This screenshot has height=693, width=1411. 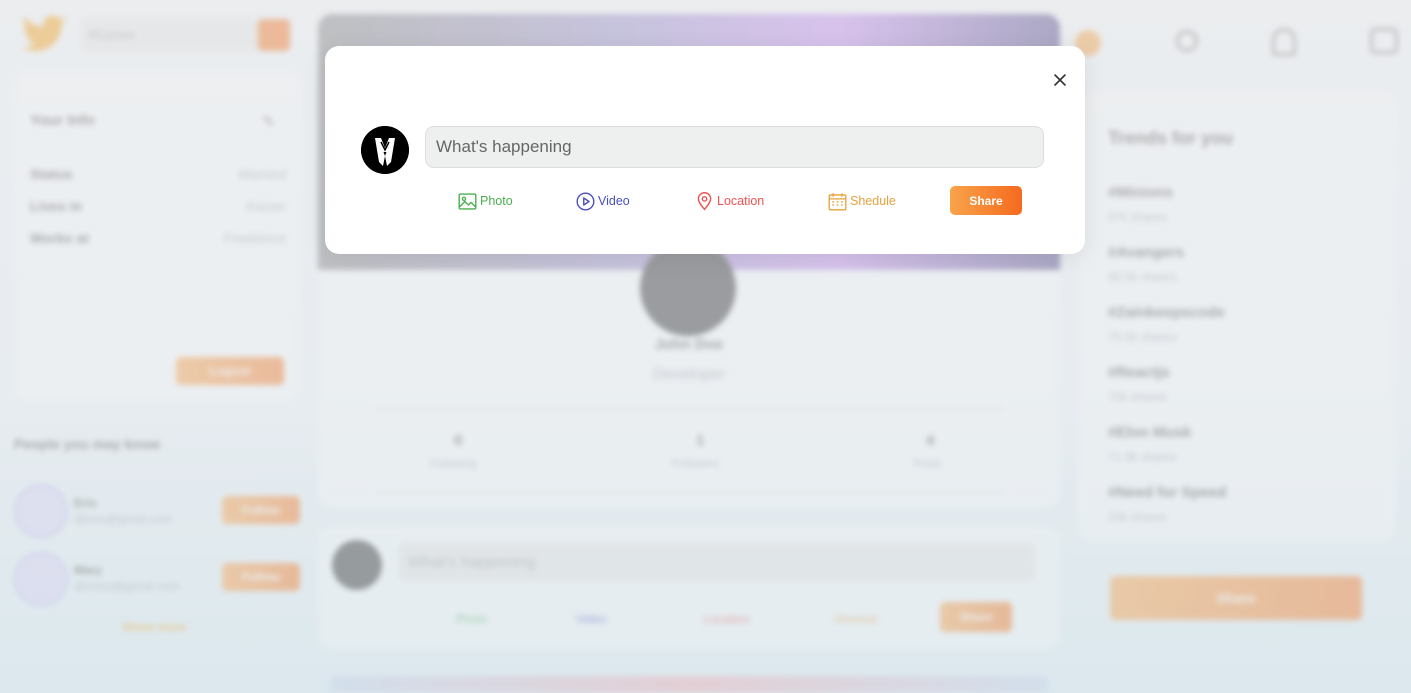 I want to click on whats-happening-input, so click(x=734, y=147).